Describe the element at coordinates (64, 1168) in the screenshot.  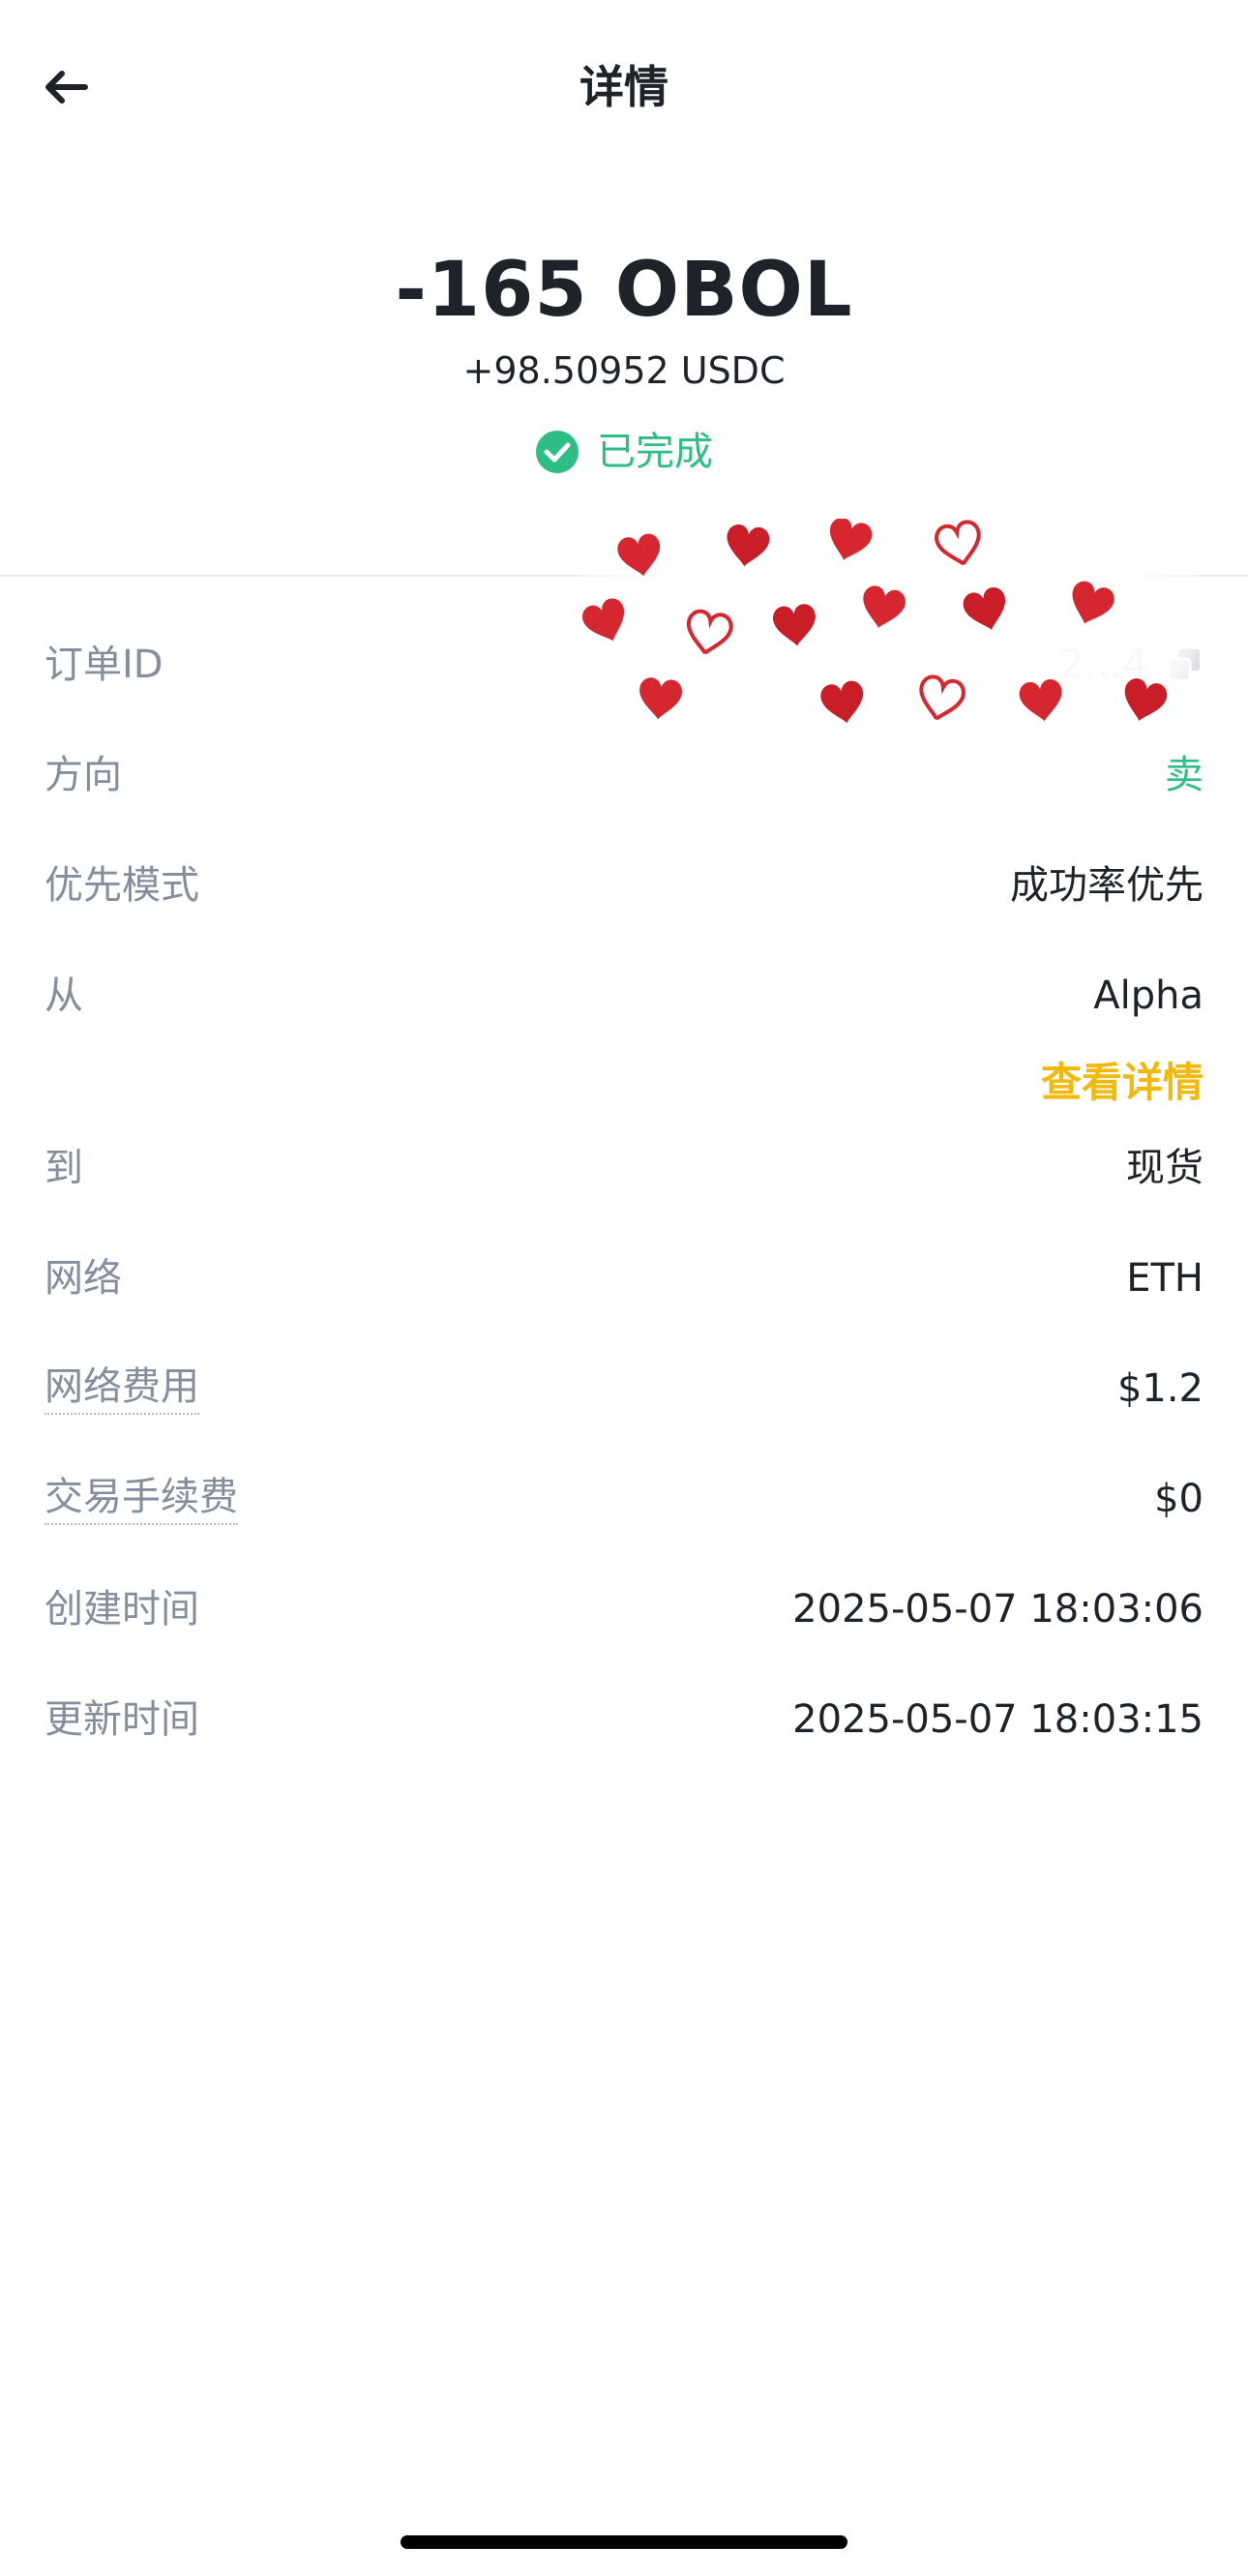
I see `to-label: 到` at that location.